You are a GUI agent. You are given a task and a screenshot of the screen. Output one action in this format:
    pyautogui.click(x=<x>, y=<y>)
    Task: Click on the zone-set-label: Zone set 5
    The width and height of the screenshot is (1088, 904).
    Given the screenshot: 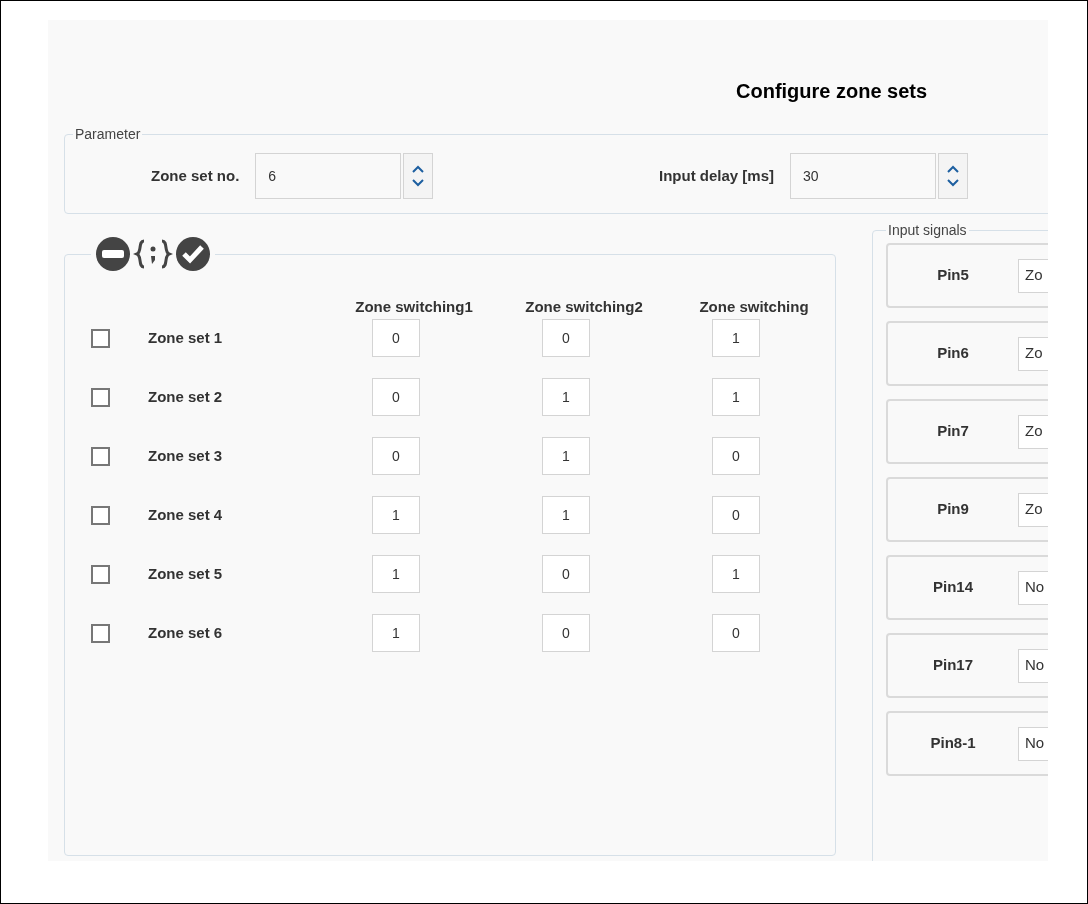 What is the action you would take?
    pyautogui.click(x=186, y=573)
    